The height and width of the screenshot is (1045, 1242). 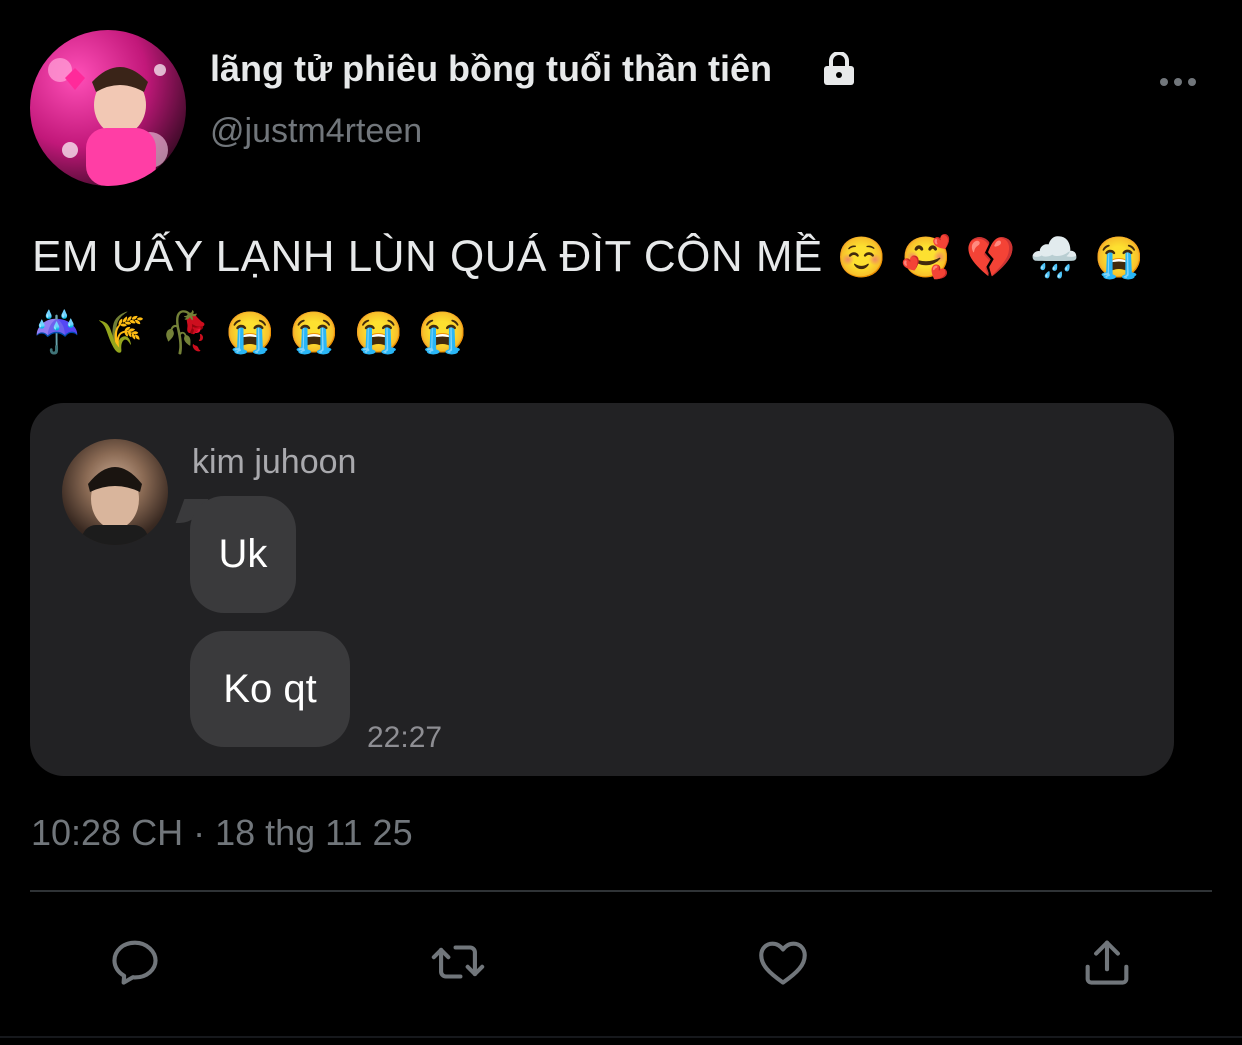 I want to click on retweet-button, so click(x=458, y=962).